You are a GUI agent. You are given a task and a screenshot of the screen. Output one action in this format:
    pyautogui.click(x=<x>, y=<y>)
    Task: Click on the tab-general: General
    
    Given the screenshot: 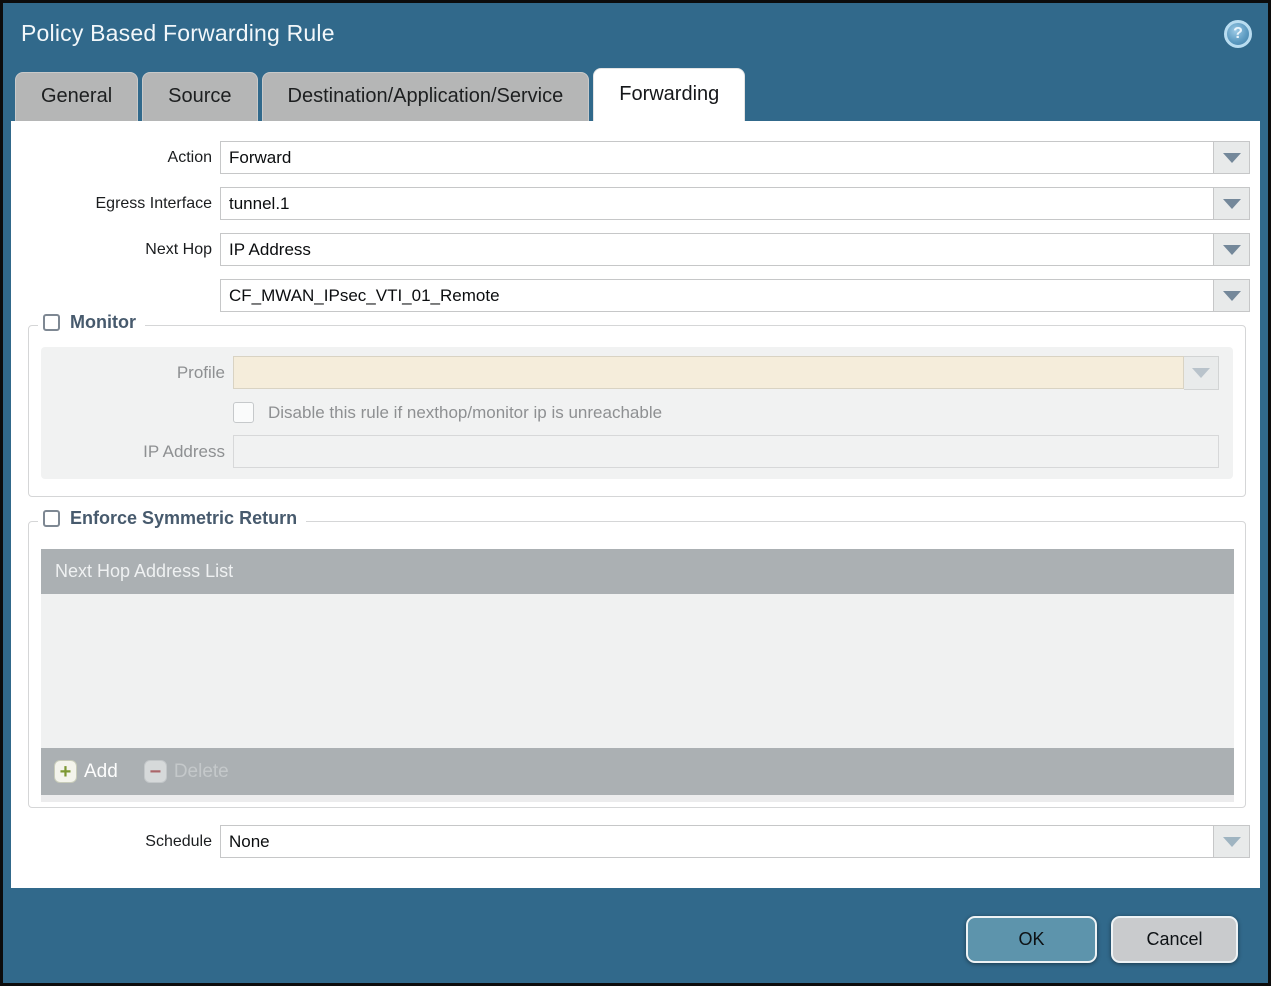 What is the action you would take?
    pyautogui.click(x=77, y=96)
    